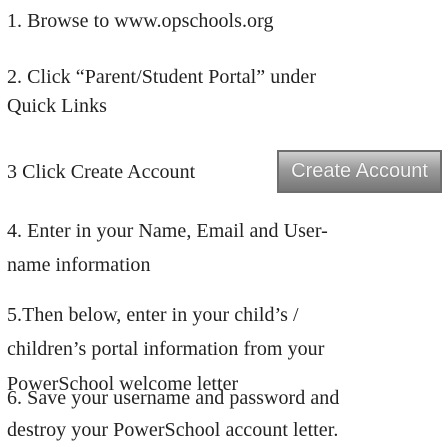  What do you see at coordinates (173, 398) in the screenshot?
I see `step-6-text-line-1: 6. Save your username and password and` at bounding box center [173, 398].